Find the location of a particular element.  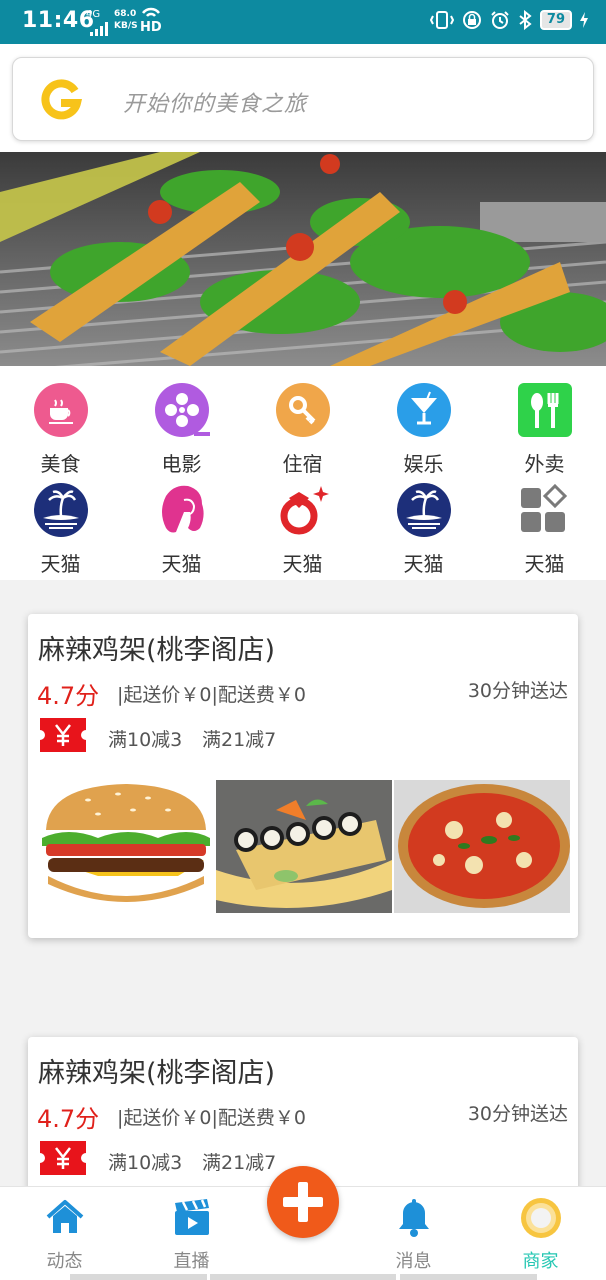

hd-indicator: HD is located at coordinates (151, 27).